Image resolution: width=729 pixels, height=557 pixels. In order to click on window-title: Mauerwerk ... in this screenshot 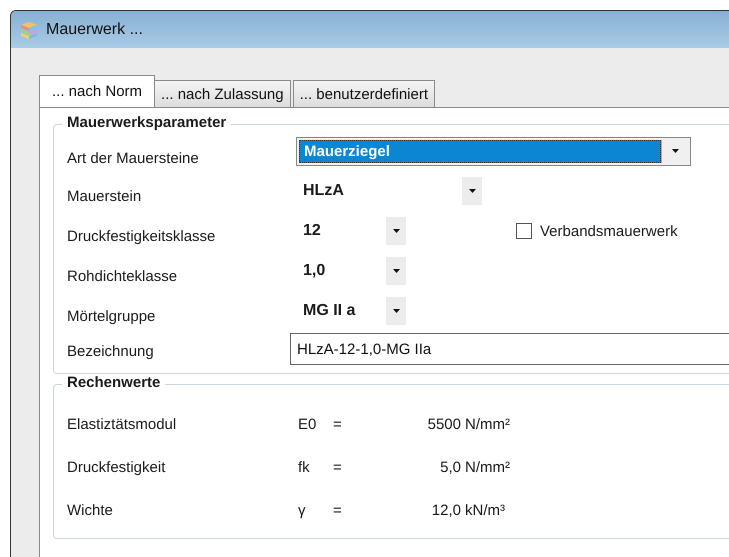, I will do `click(94, 29)`.